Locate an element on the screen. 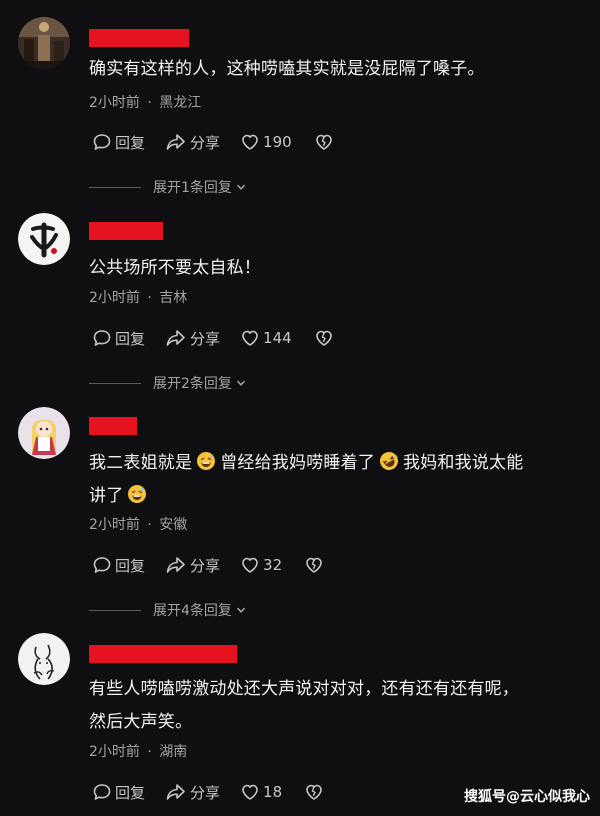 The width and height of the screenshot is (600, 816). action-bar: 回复 分享 18 is located at coordinates (218, 792).